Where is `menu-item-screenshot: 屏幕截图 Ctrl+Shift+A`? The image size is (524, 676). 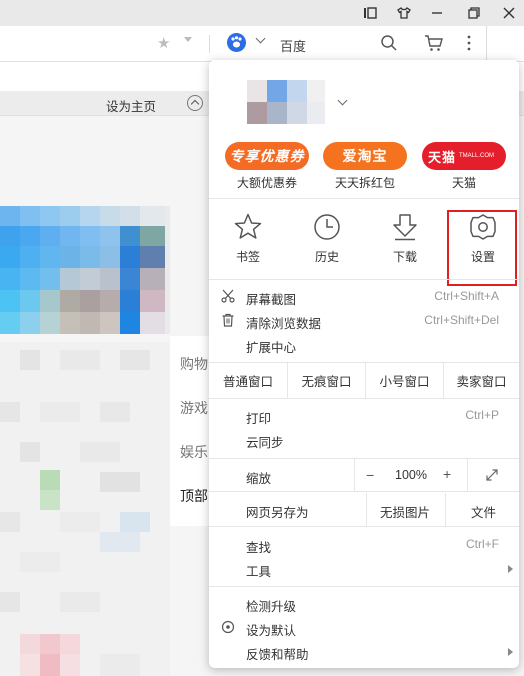
menu-item-screenshot: 屏幕截图 Ctrl+Shift+A is located at coordinates (364, 297).